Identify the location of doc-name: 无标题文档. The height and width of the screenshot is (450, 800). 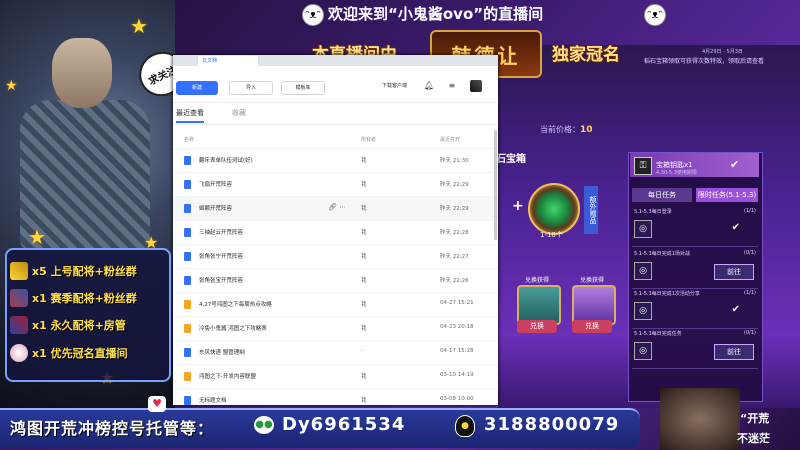
(213, 400).